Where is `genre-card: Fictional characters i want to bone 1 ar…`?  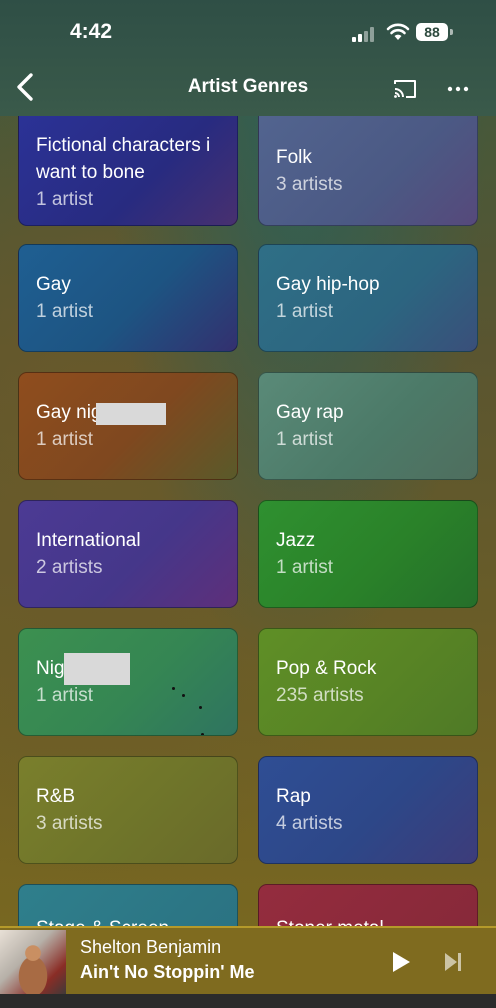 genre-card: Fictional characters i want to bone 1 ar… is located at coordinates (128, 171).